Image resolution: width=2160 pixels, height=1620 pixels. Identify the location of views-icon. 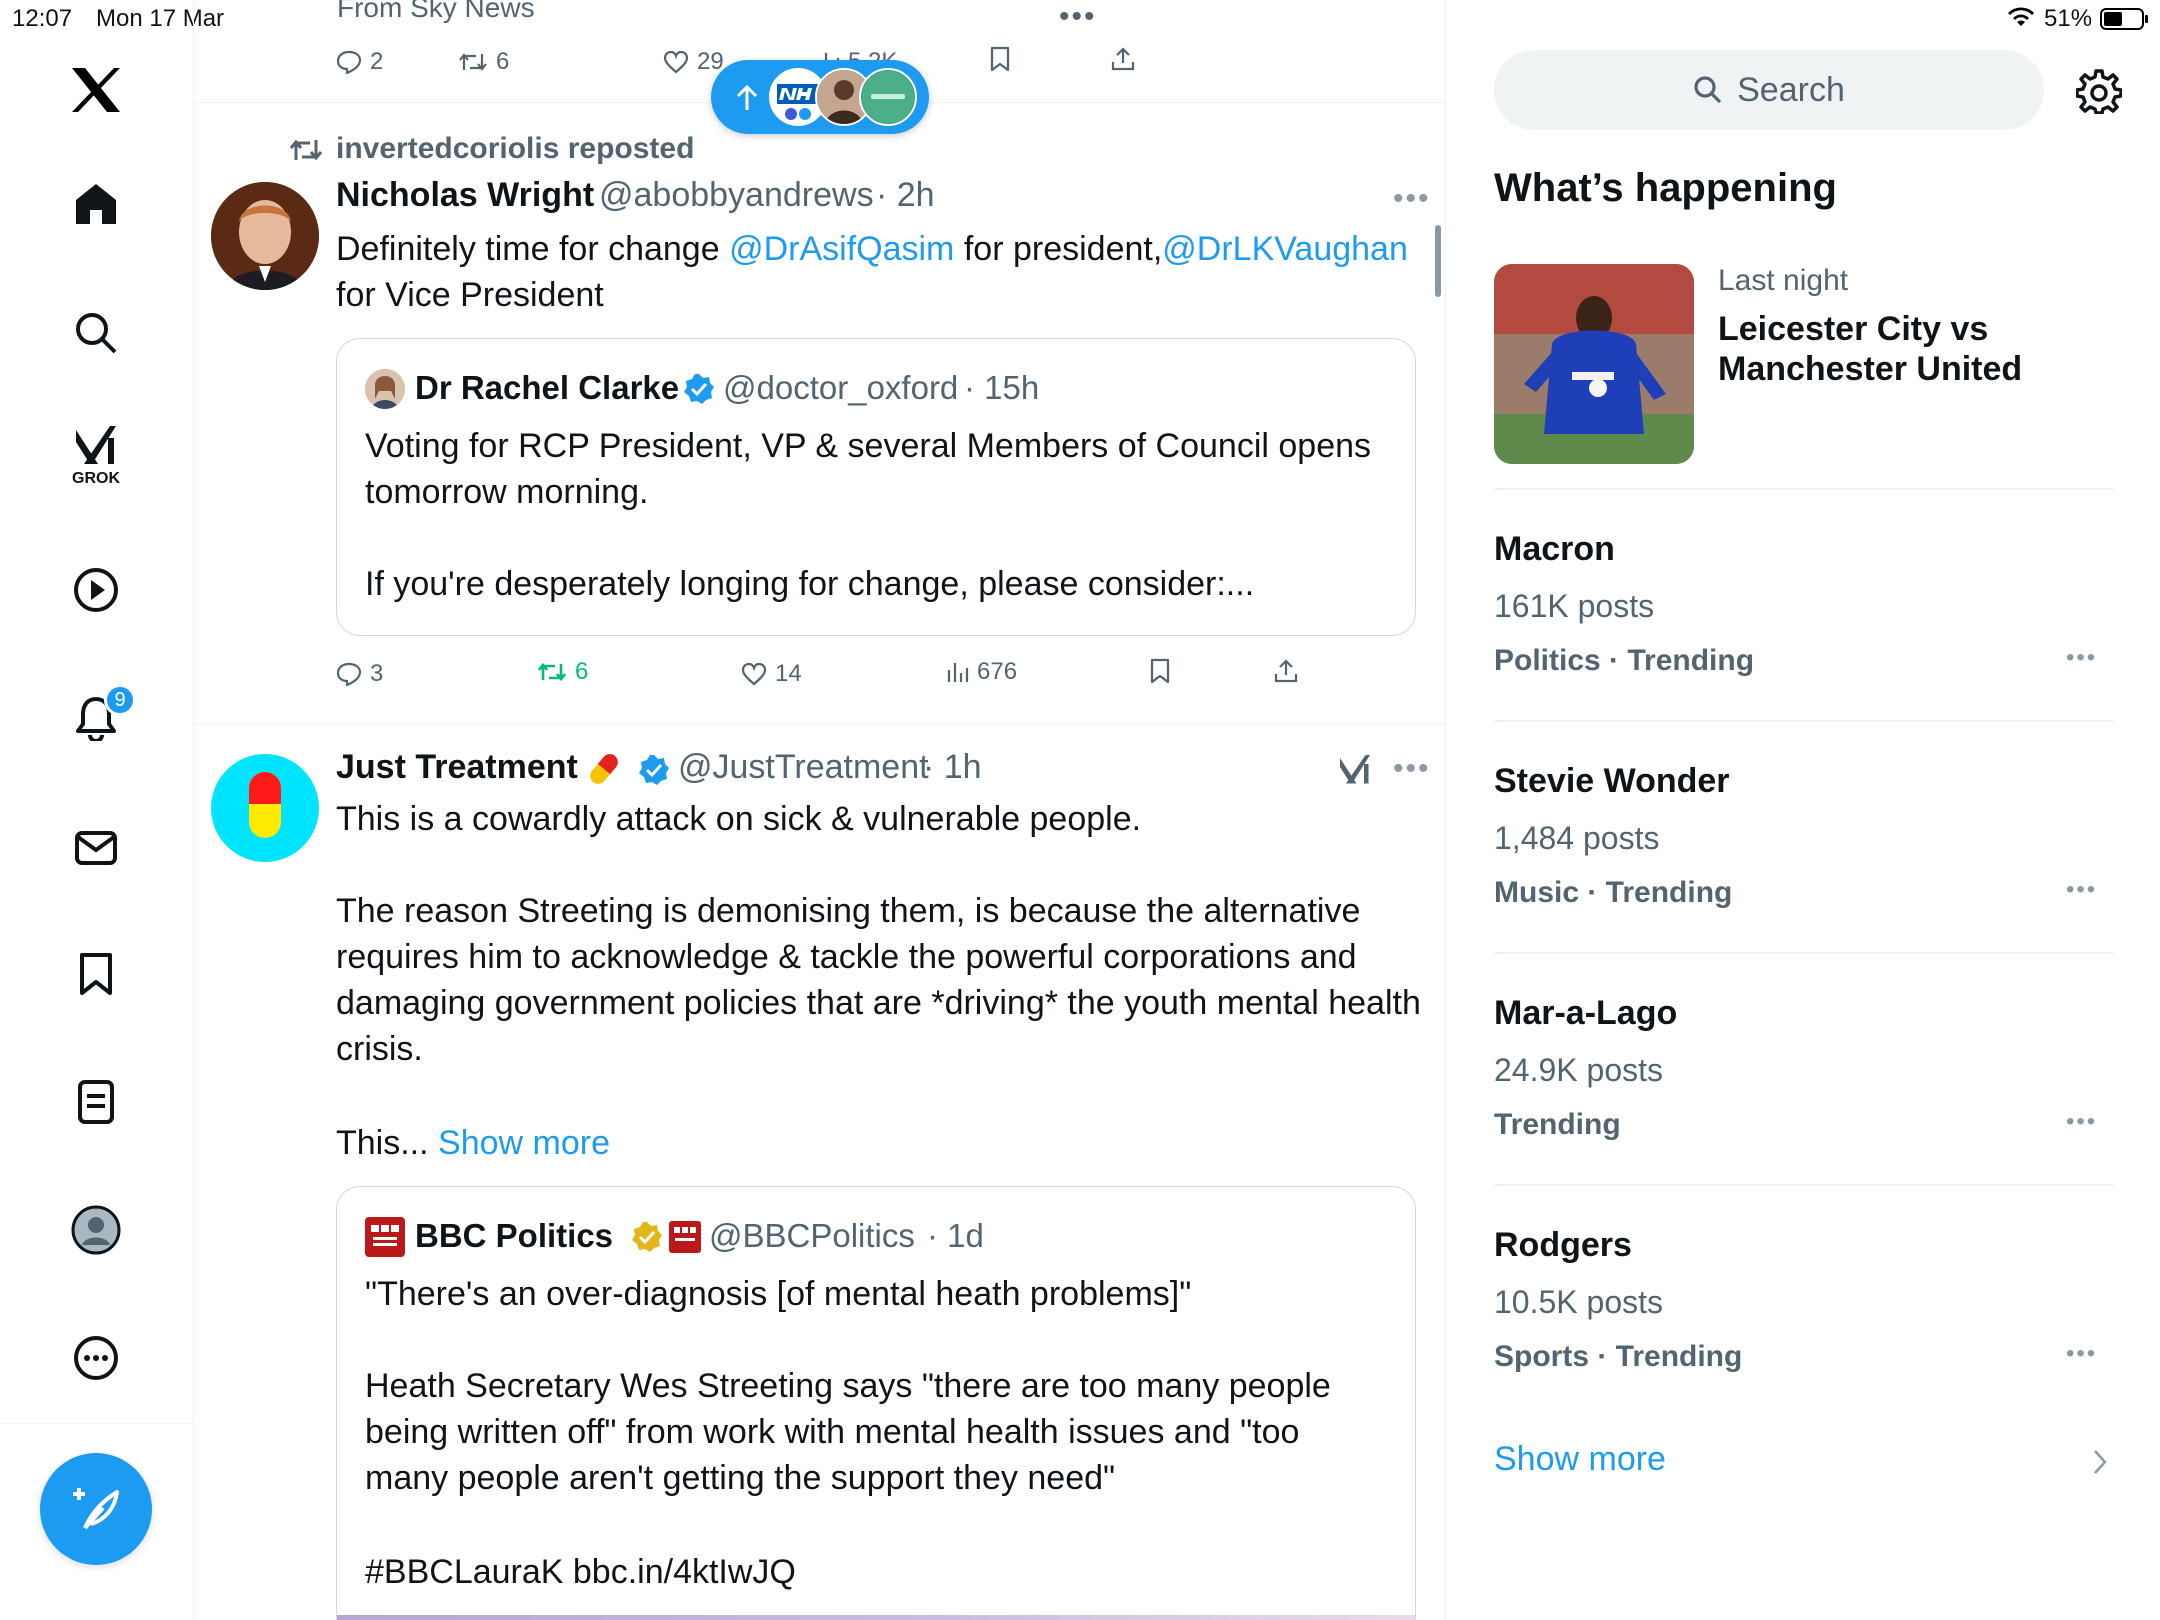
(958, 672).